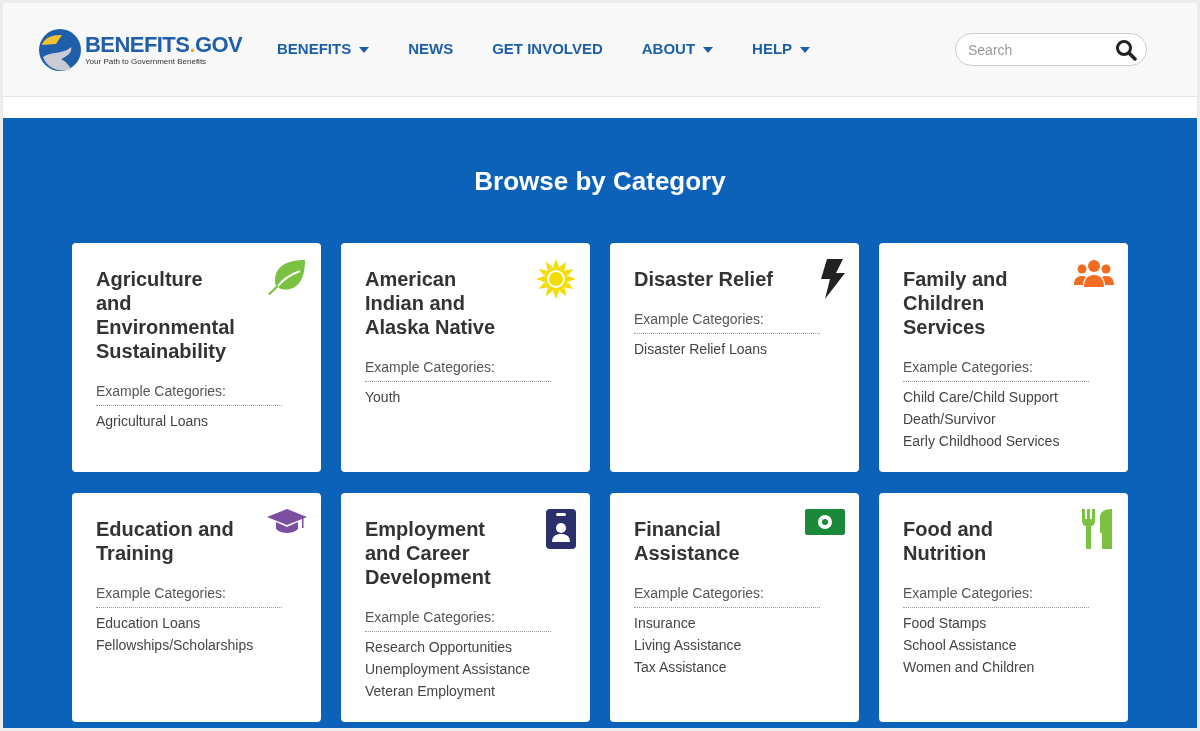 The image size is (1200, 731). Describe the element at coordinates (556, 279) in the screenshot. I see `sun-icon` at that location.